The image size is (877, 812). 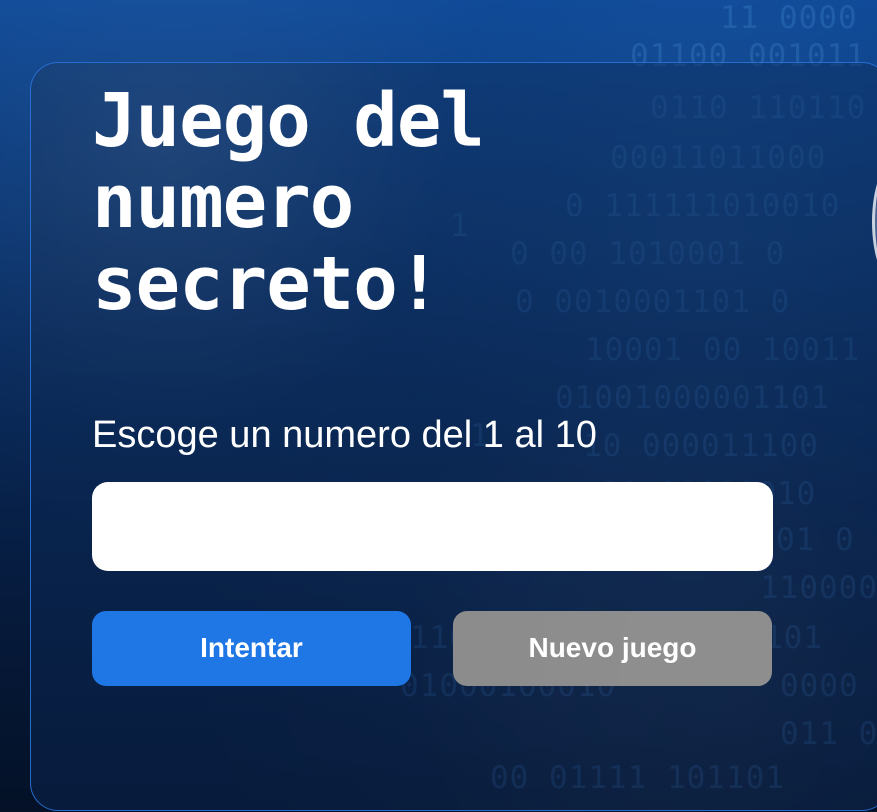 What do you see at coordinates (251, 648) in the screenshot?
I see `try-button: Intentar` at bounding box center [251, 648].